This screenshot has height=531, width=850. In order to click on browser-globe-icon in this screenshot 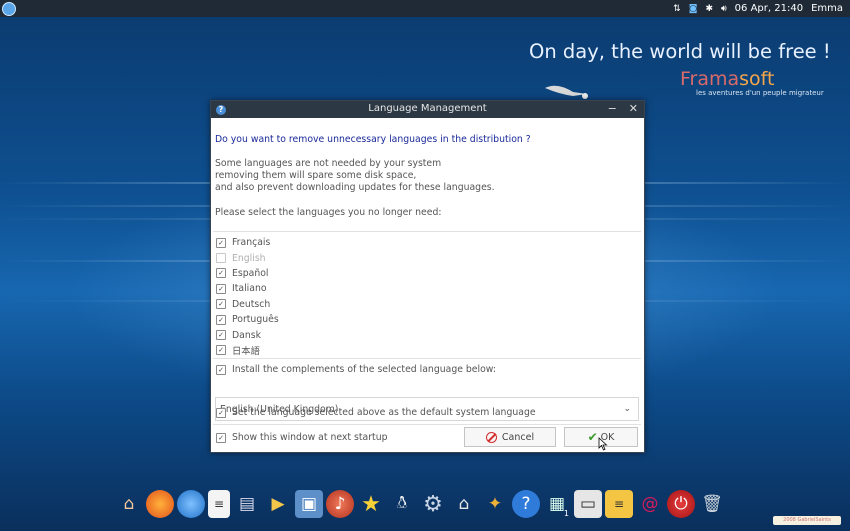, I will do `click(191, 504)`.